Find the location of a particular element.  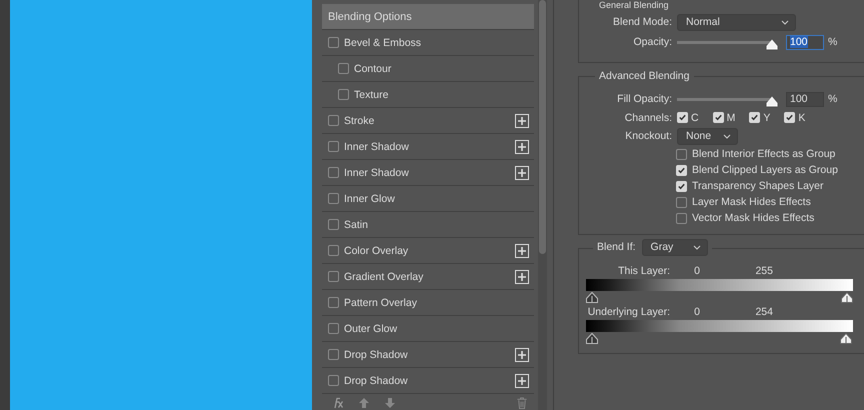

checkbox-label: Blend Clipped Layers as Group is located at coordinates (765, 170).